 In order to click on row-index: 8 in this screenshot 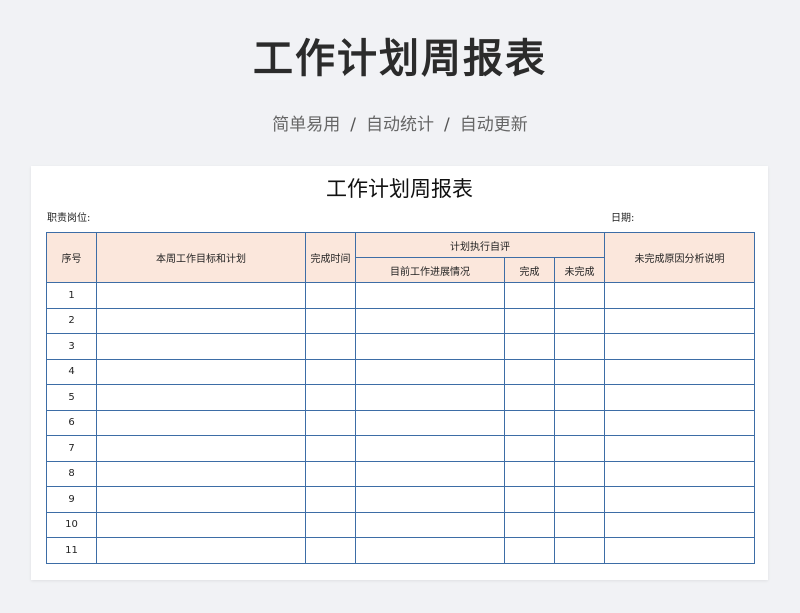, I will do `click(71, 473)`.